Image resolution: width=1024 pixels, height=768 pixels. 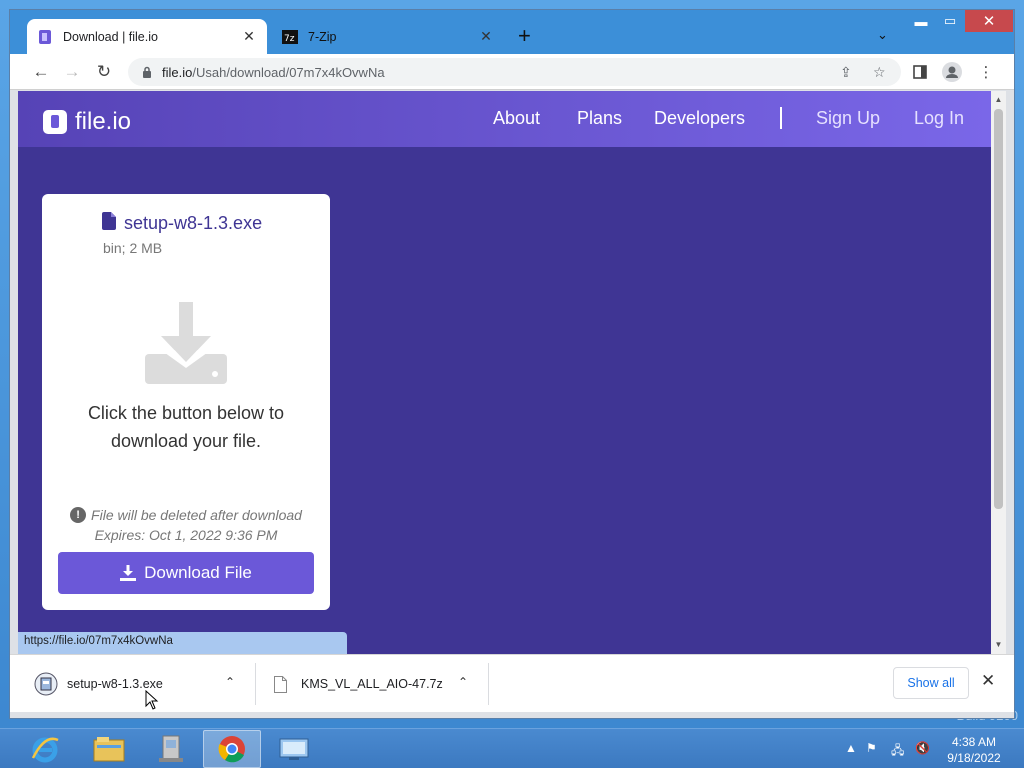 I want to click on menu-kebab-icon: ⋮, so click(x=986, y=72).